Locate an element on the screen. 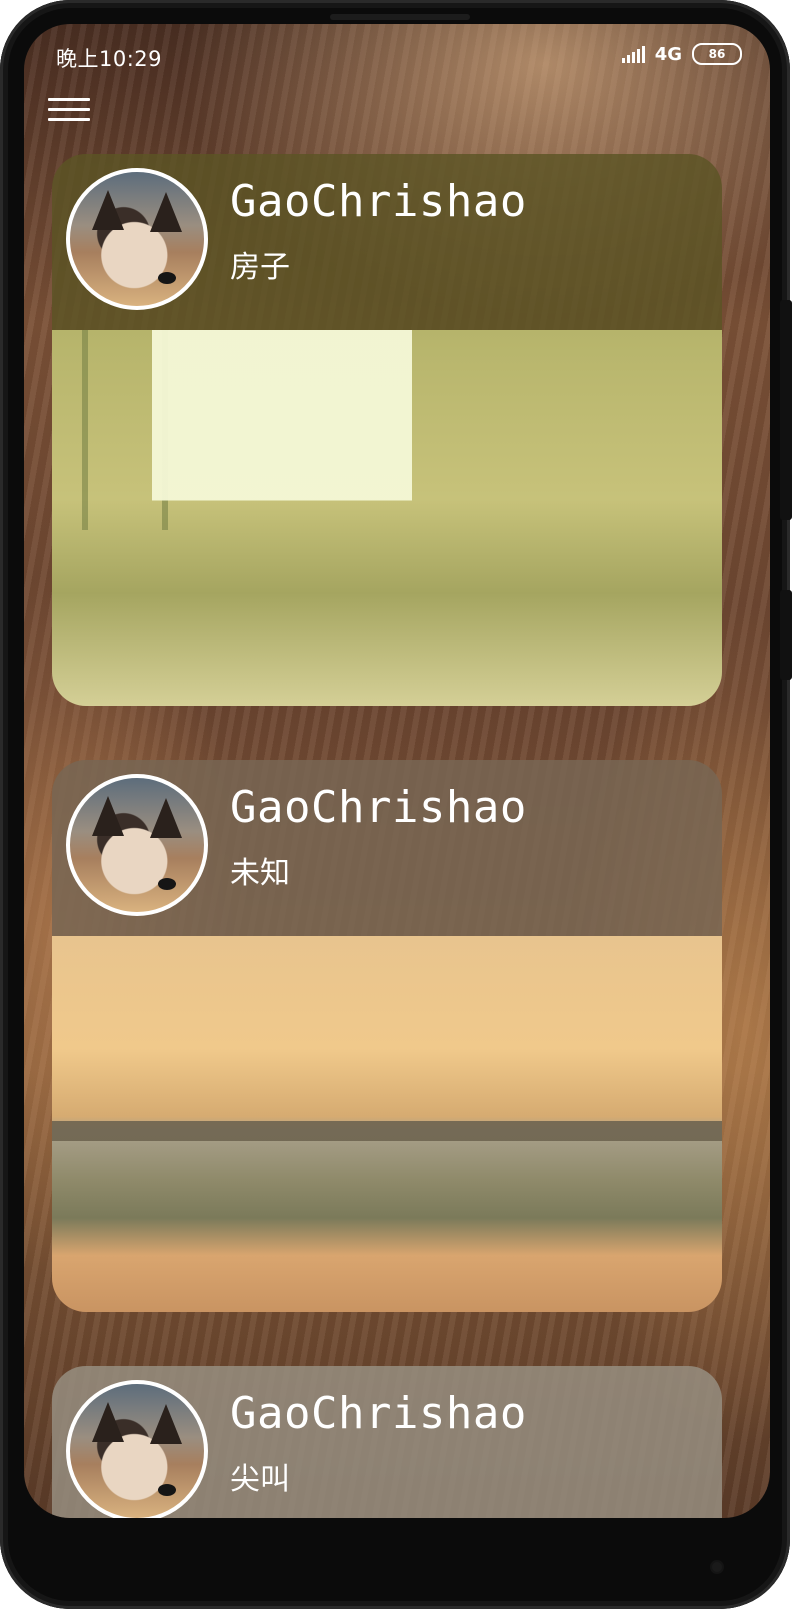 The width and height of the screenshot is (800, 1611). post-header: GaoChrishao 尖叫 is located at coordinates (387, 1442).